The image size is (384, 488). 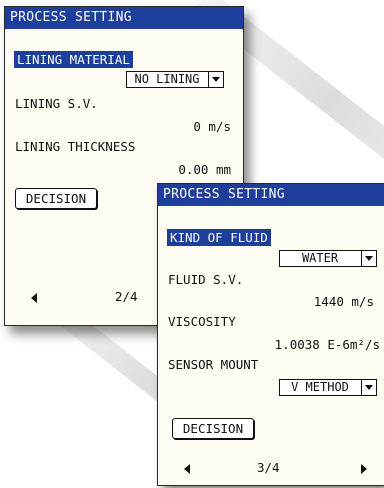 I want to click on viscosity-value: 1.0038 E-6m²/s, so click(x=327, y=344).